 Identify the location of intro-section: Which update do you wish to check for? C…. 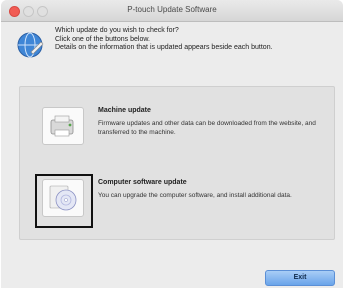
(175, 50).